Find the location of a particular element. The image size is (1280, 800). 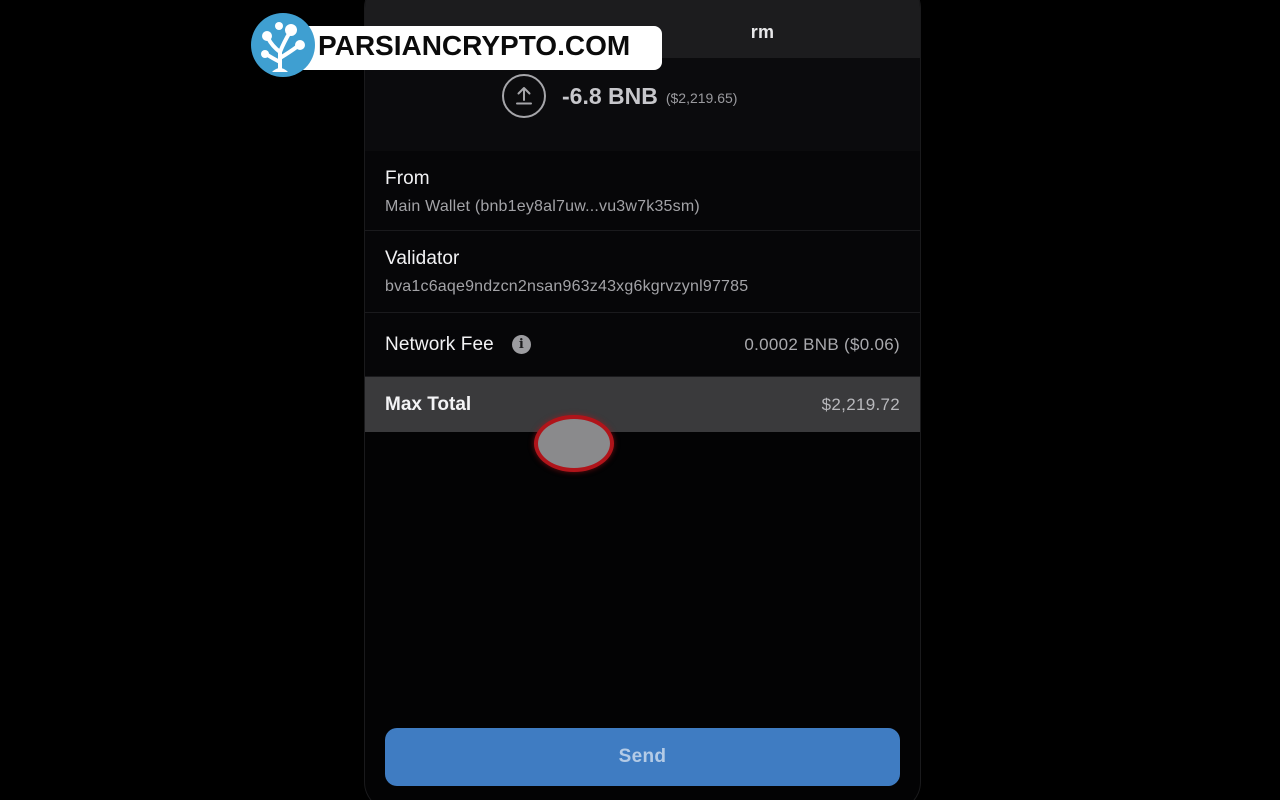

validator-label: Validator is located at coordinates (422, 258).